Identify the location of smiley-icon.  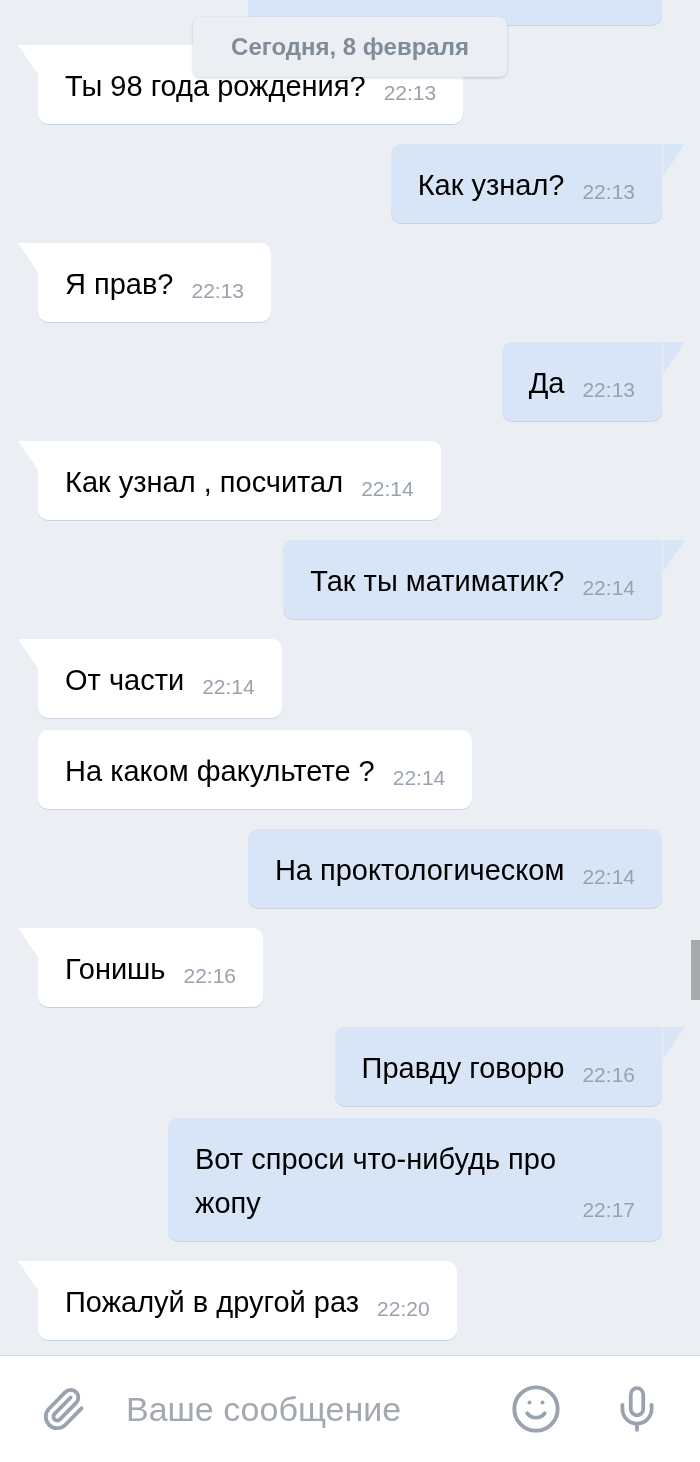
(536, 1409).